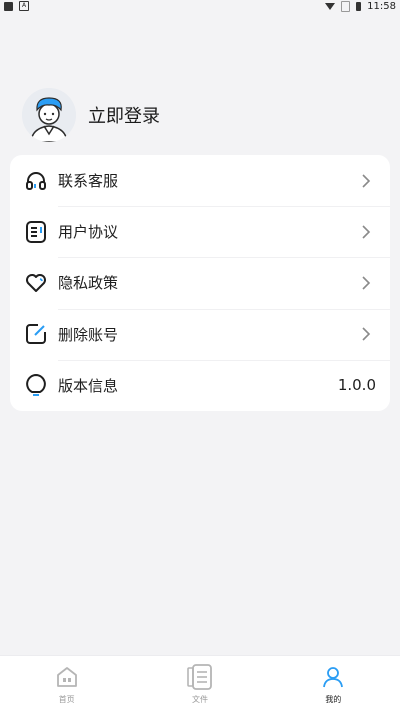 The width and height of the screenshot is (400, 710). Describe the element at coordinates (36, 283) in the screenshot. I see `heart-icon` at that location.